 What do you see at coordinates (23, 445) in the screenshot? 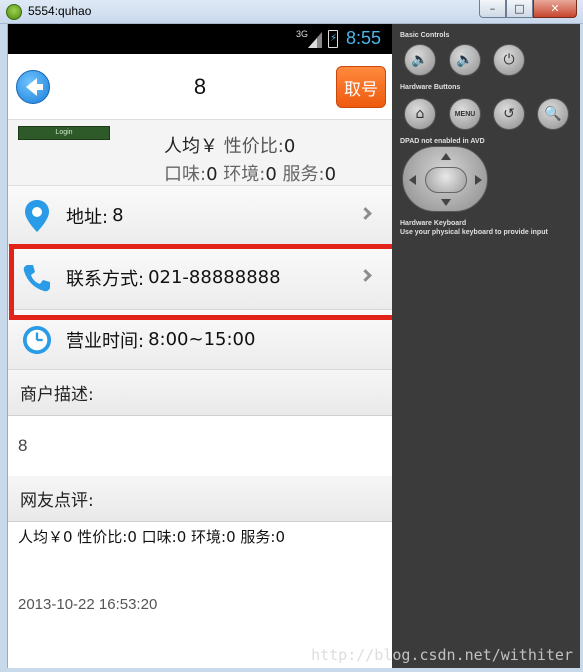
I see `description-text: 8` at bounding box center [23, 445].